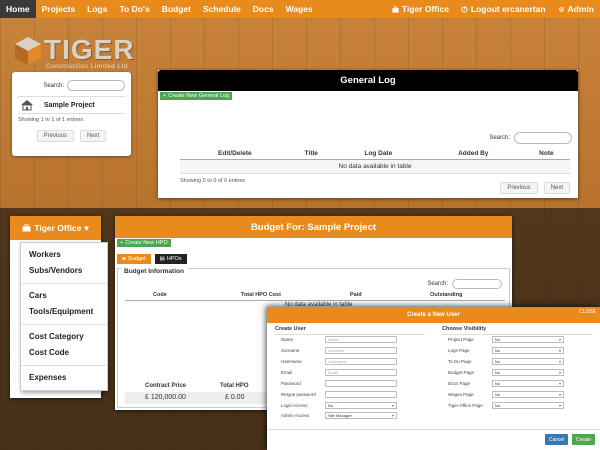 The height and width of the screenshot is (450, 600). Describe the element at coordinates (361, 339) in the screenshot. I see `name-input: Name` at that location.